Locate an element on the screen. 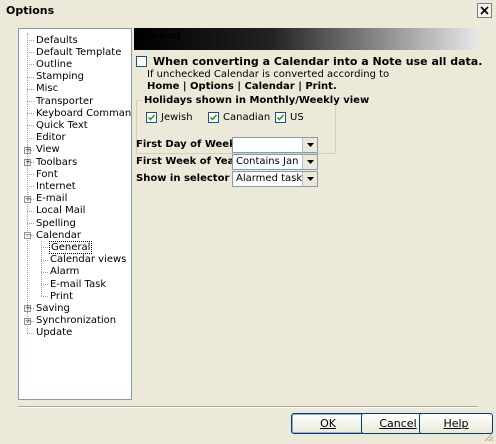 This screenshot has width=496, height=444. tree-item: View is located at coordinates (48, 150).